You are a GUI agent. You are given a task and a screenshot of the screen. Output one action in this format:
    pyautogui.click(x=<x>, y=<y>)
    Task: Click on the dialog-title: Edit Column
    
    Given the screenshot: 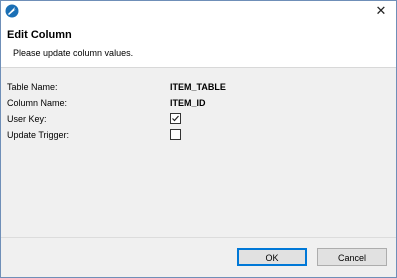 What is the action you would take?
    pyautogui.click(x=39, y=35)
    